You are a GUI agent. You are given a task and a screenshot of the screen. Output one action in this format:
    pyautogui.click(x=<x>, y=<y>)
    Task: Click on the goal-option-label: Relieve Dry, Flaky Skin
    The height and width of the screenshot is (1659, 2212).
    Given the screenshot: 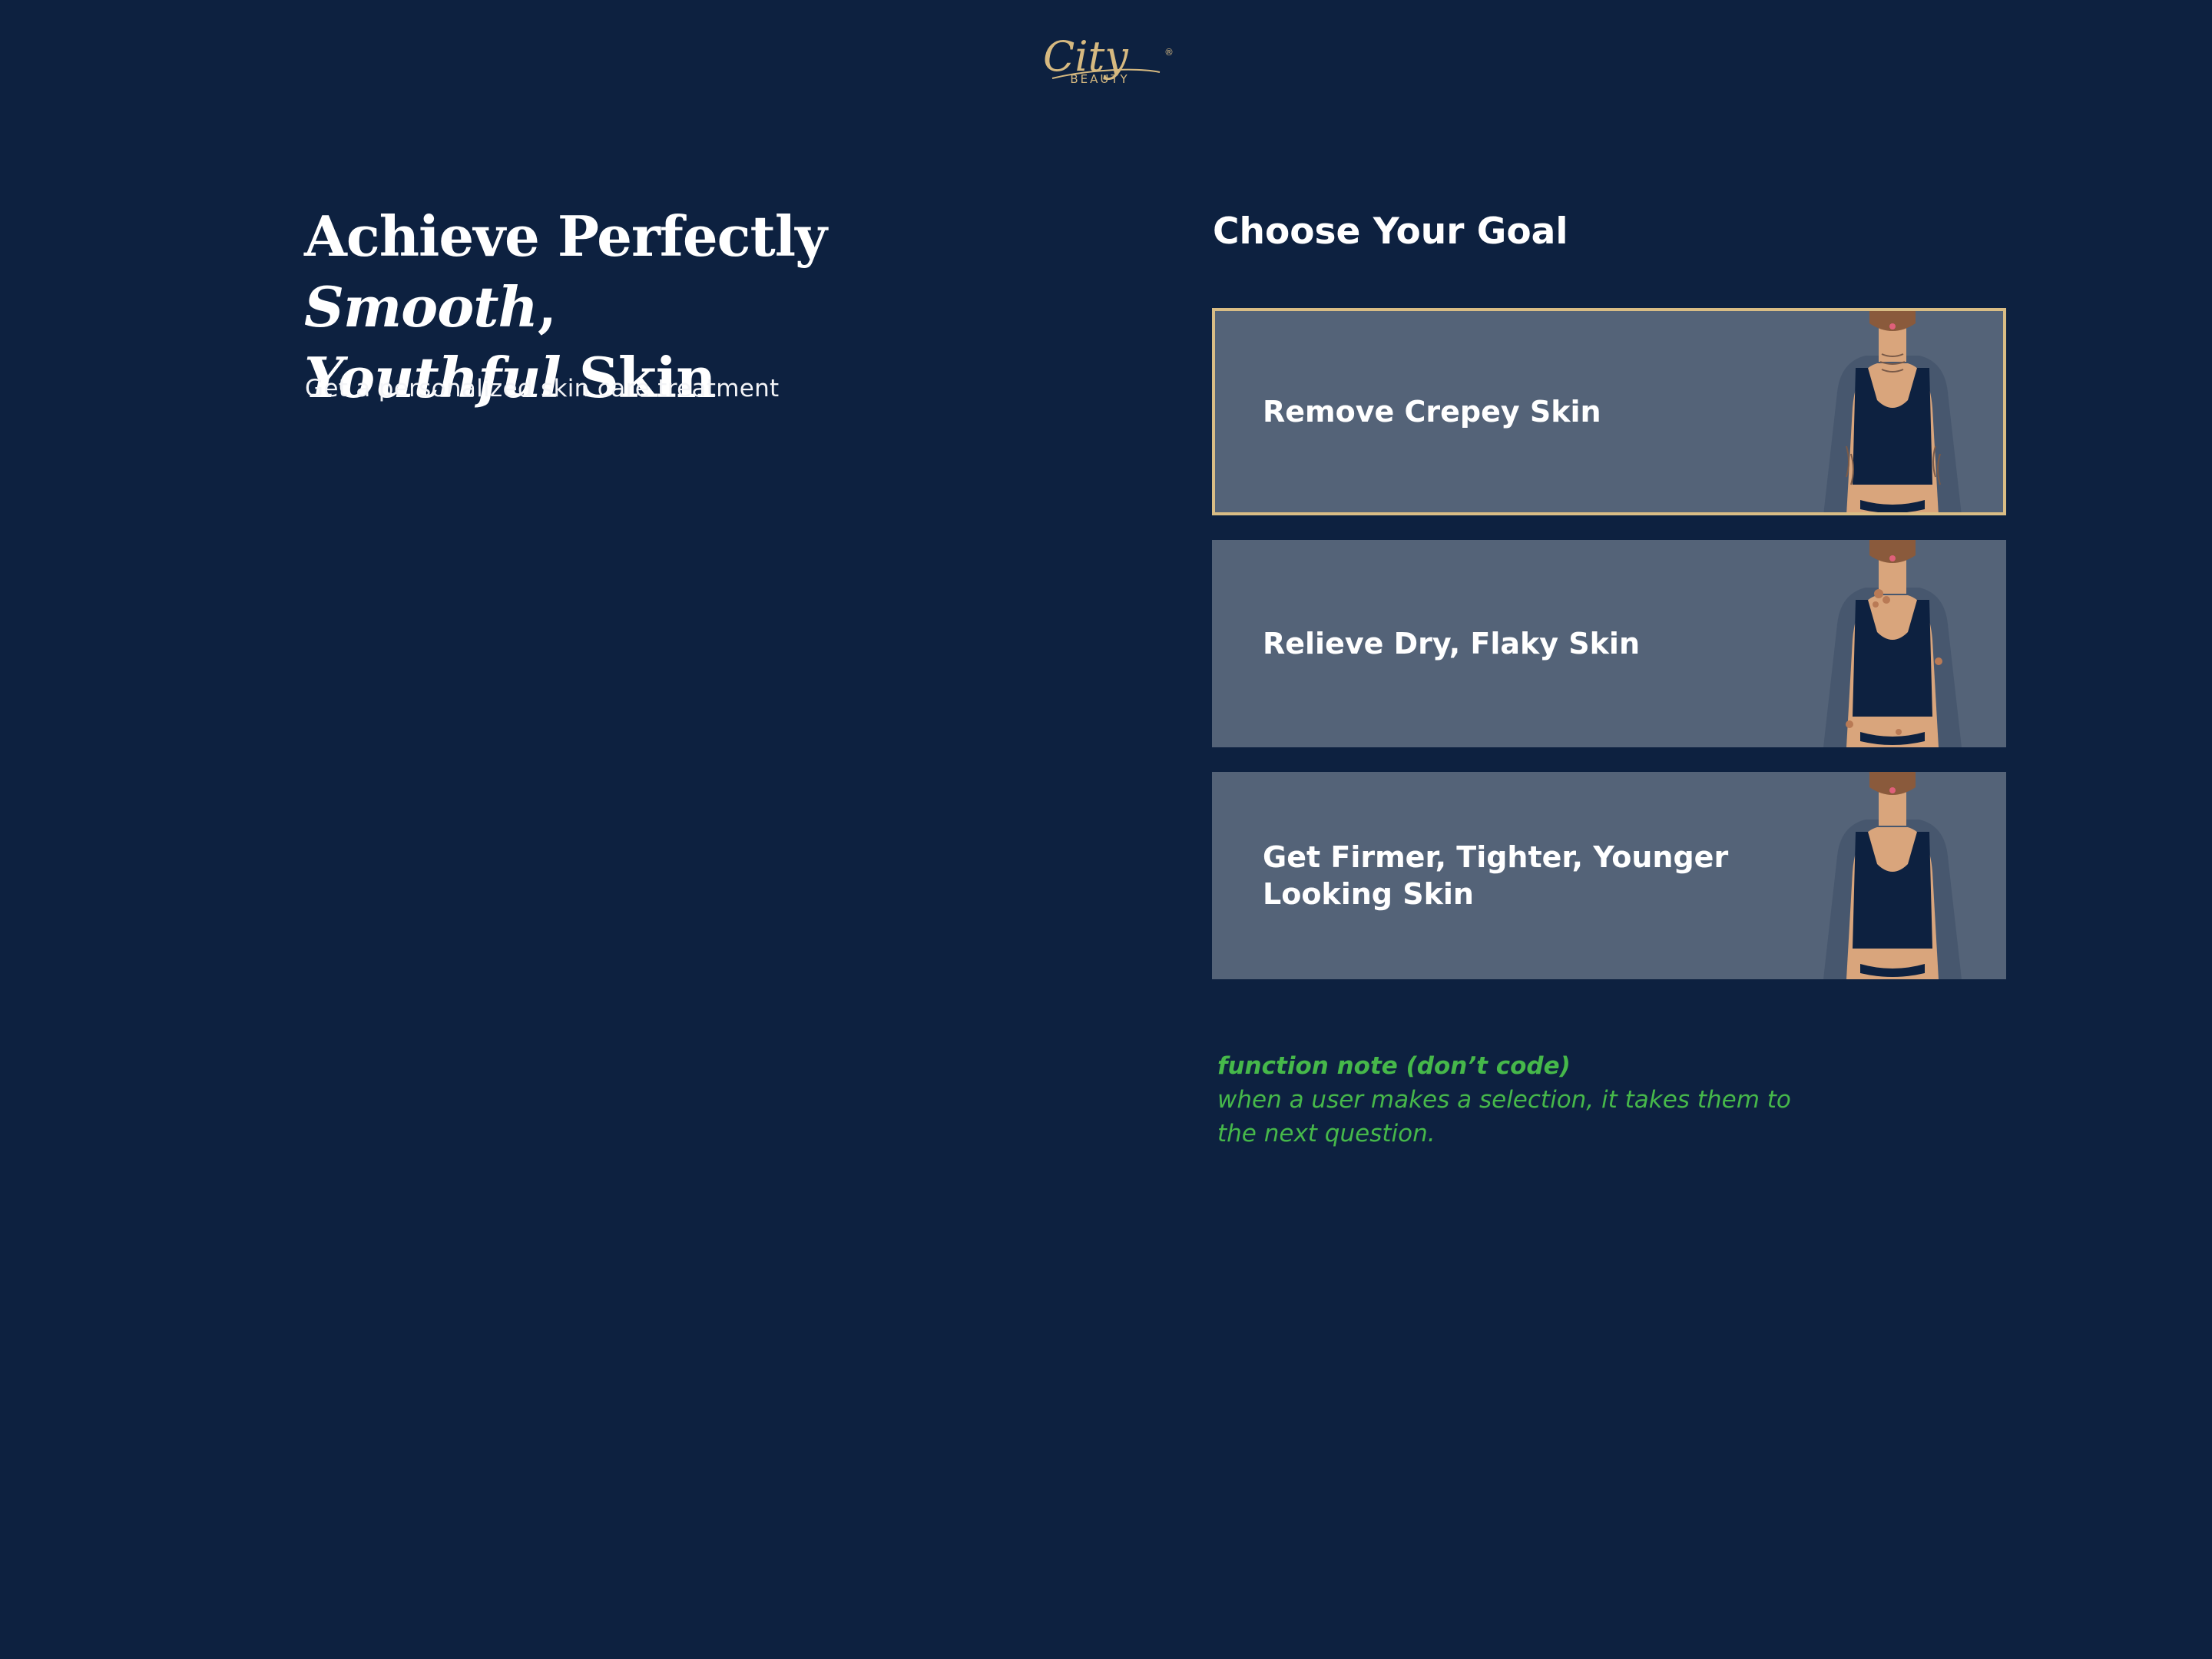 What is the action you would take?
    pyautogui.click(x=1452, y=644)
    